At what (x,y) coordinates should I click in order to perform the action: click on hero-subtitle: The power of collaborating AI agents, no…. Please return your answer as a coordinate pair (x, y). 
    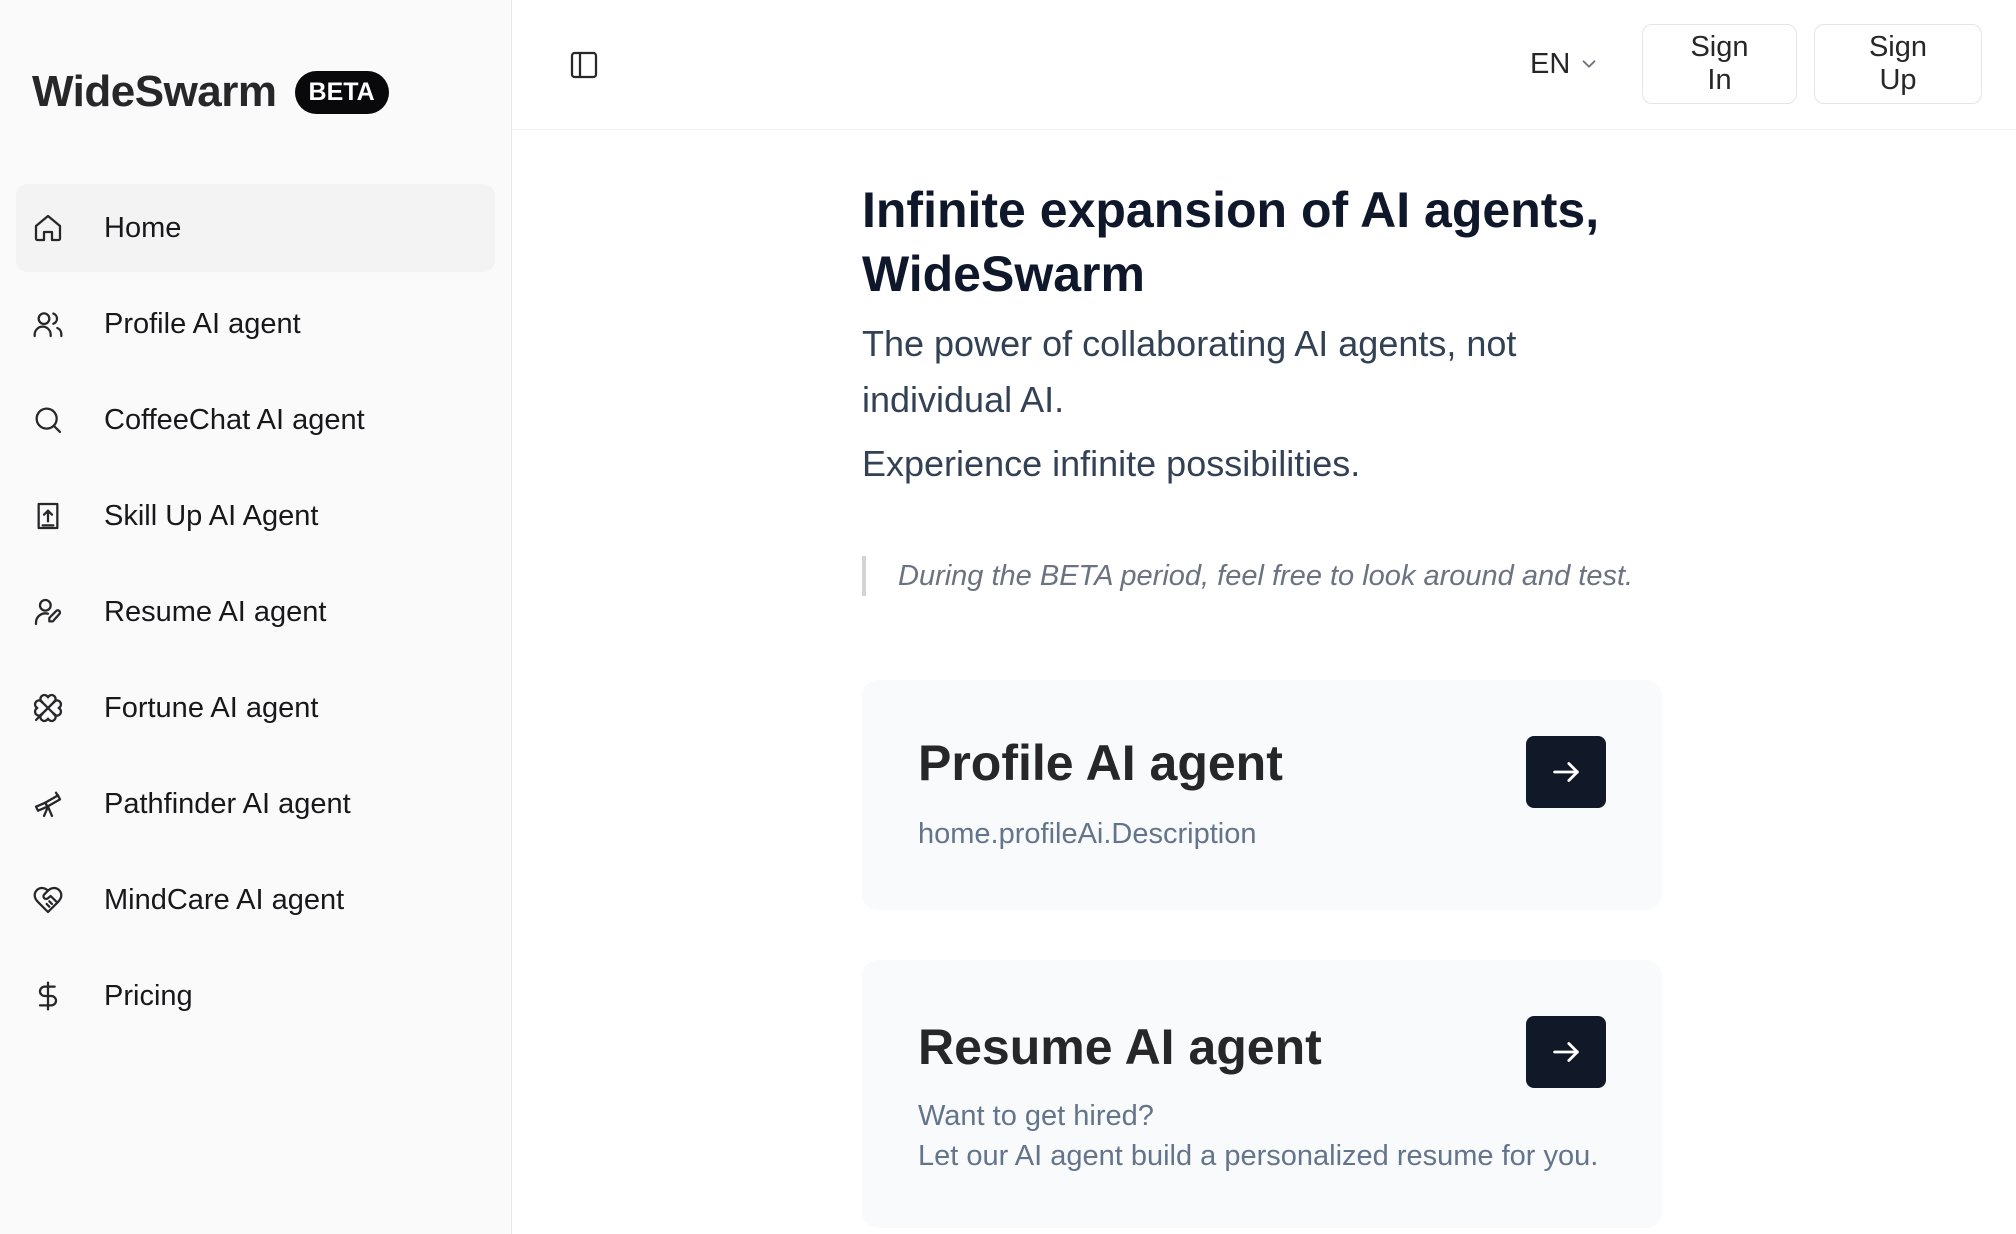
    Looking at the image, I should click on (1189, 371).